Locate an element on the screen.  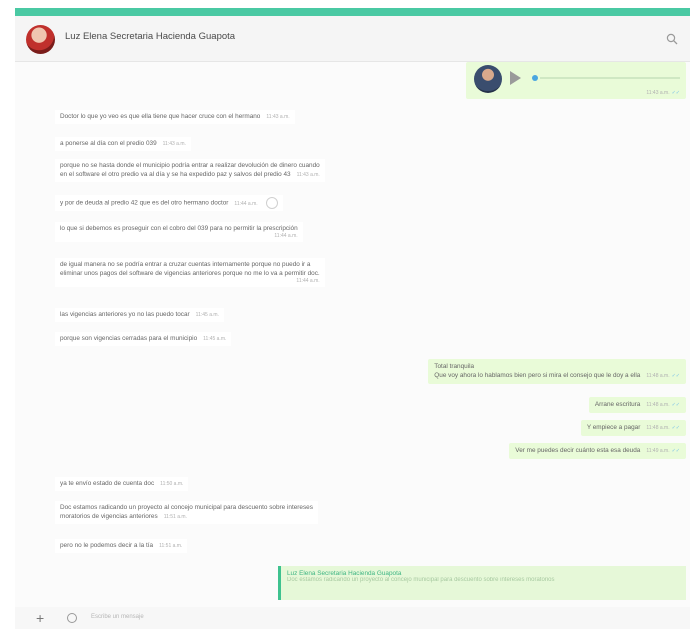
voice-progress-handle is located at coordinates (535, 78).